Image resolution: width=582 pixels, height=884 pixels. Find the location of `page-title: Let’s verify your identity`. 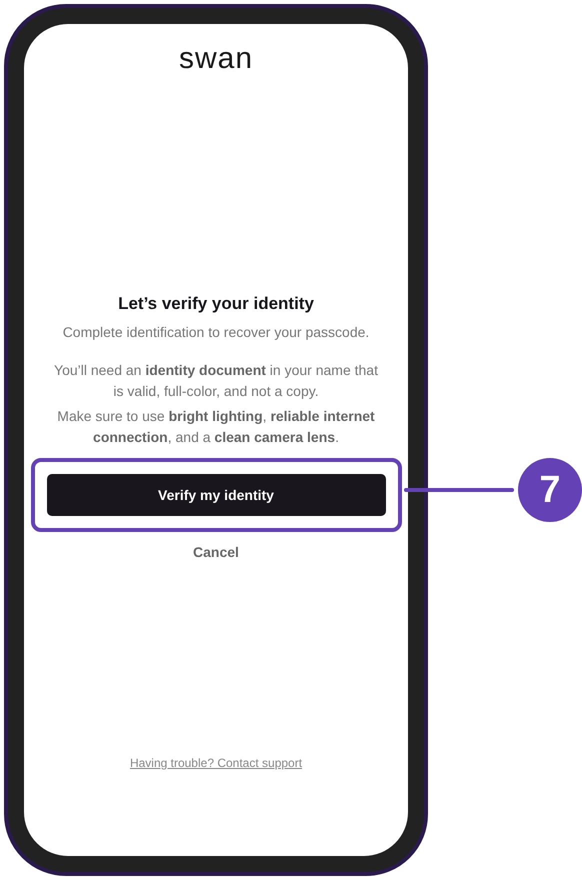

page-title: Let’s verify your identity is located at coordinates (216, 304).